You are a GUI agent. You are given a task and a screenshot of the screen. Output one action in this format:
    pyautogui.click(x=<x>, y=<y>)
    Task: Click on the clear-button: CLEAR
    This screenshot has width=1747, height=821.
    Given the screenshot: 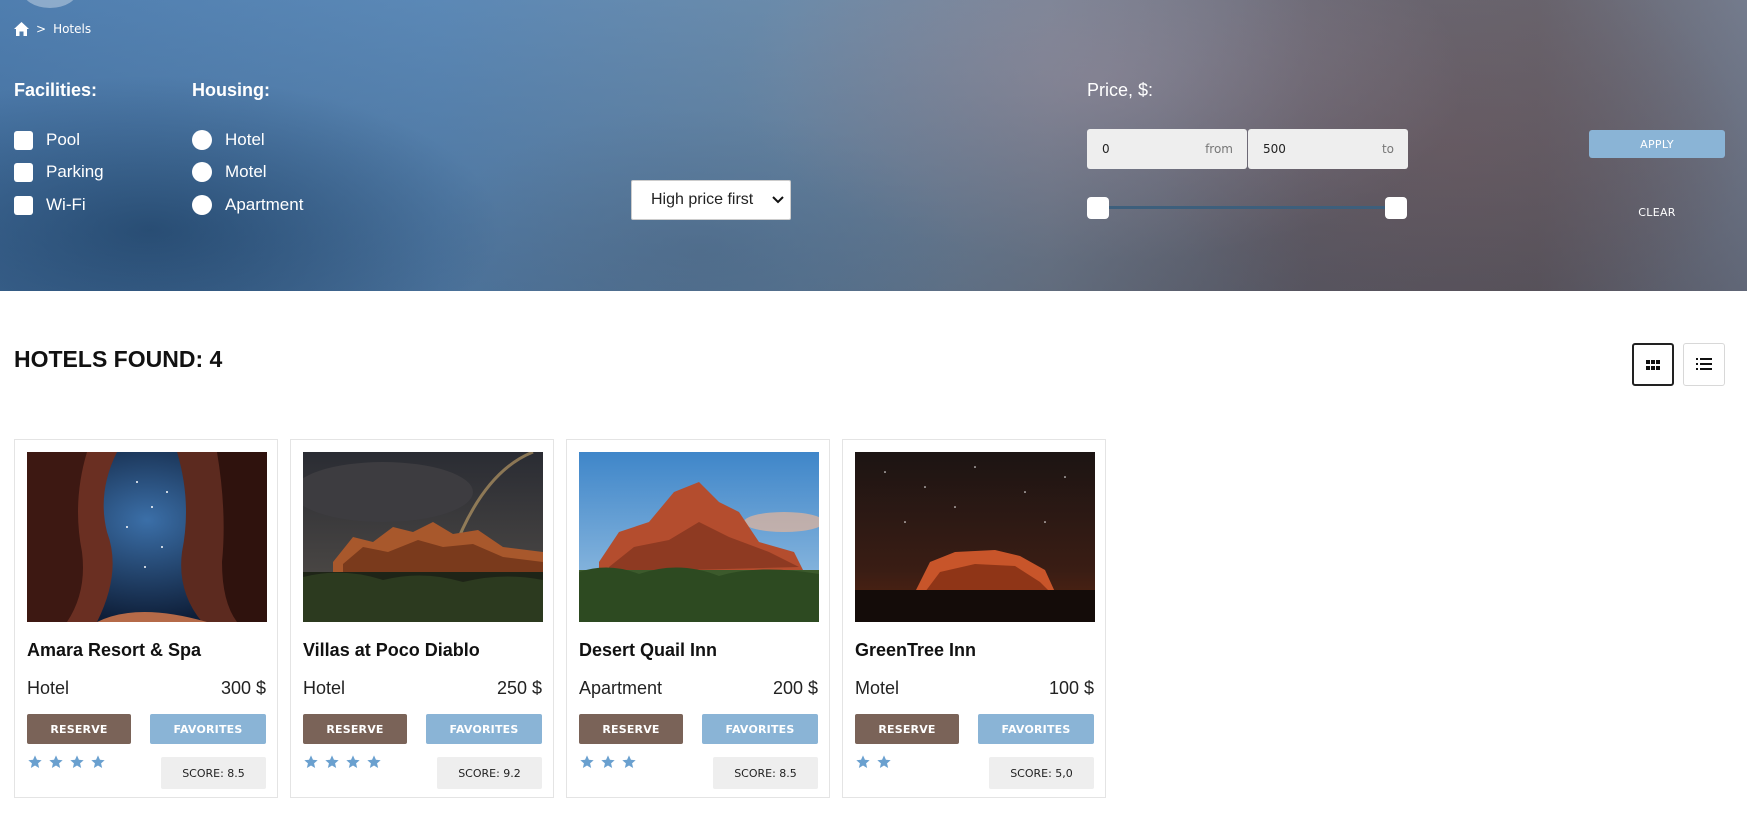 What is the action you would take?
    pyautogui.click(x=1657, y=212)
    